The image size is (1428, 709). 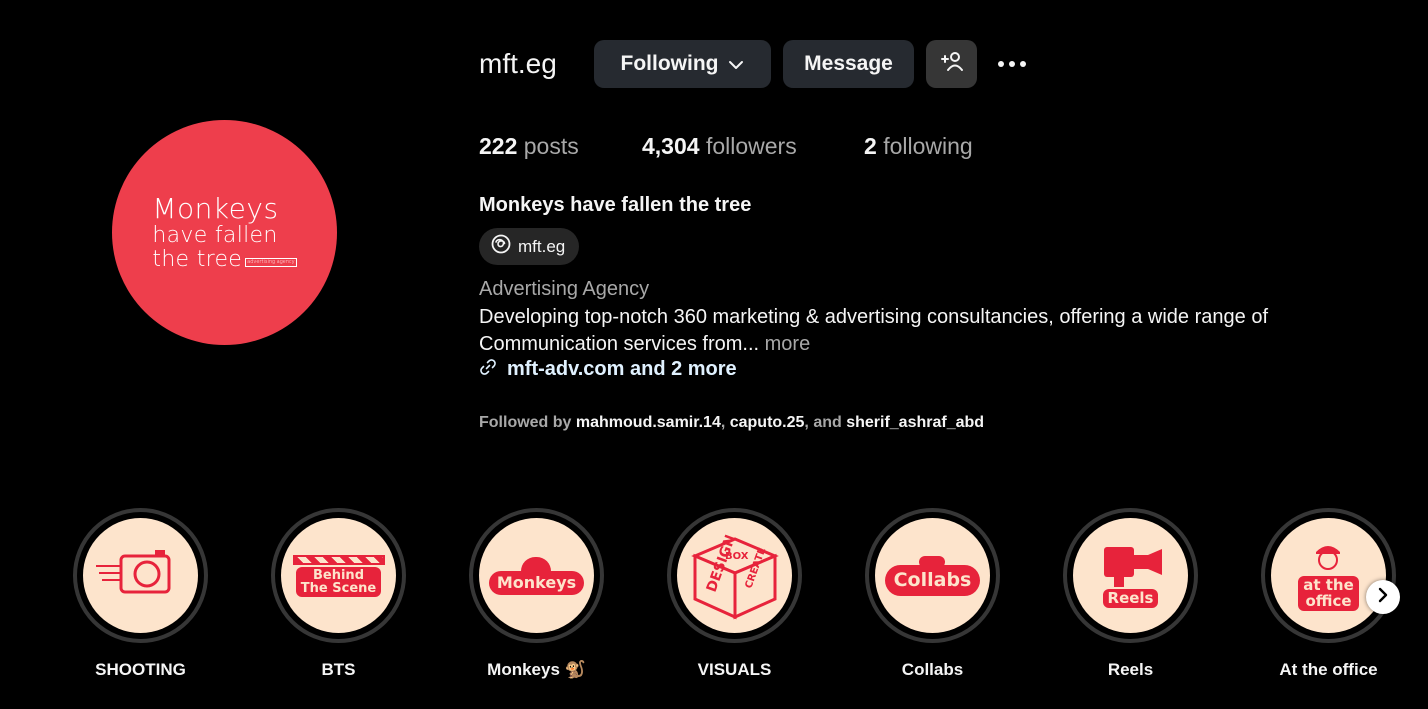 What do you see at coordinates (932, 669) in the screenshot?
I see `highlight-label: Collabs` at bounding box center [932, 669].